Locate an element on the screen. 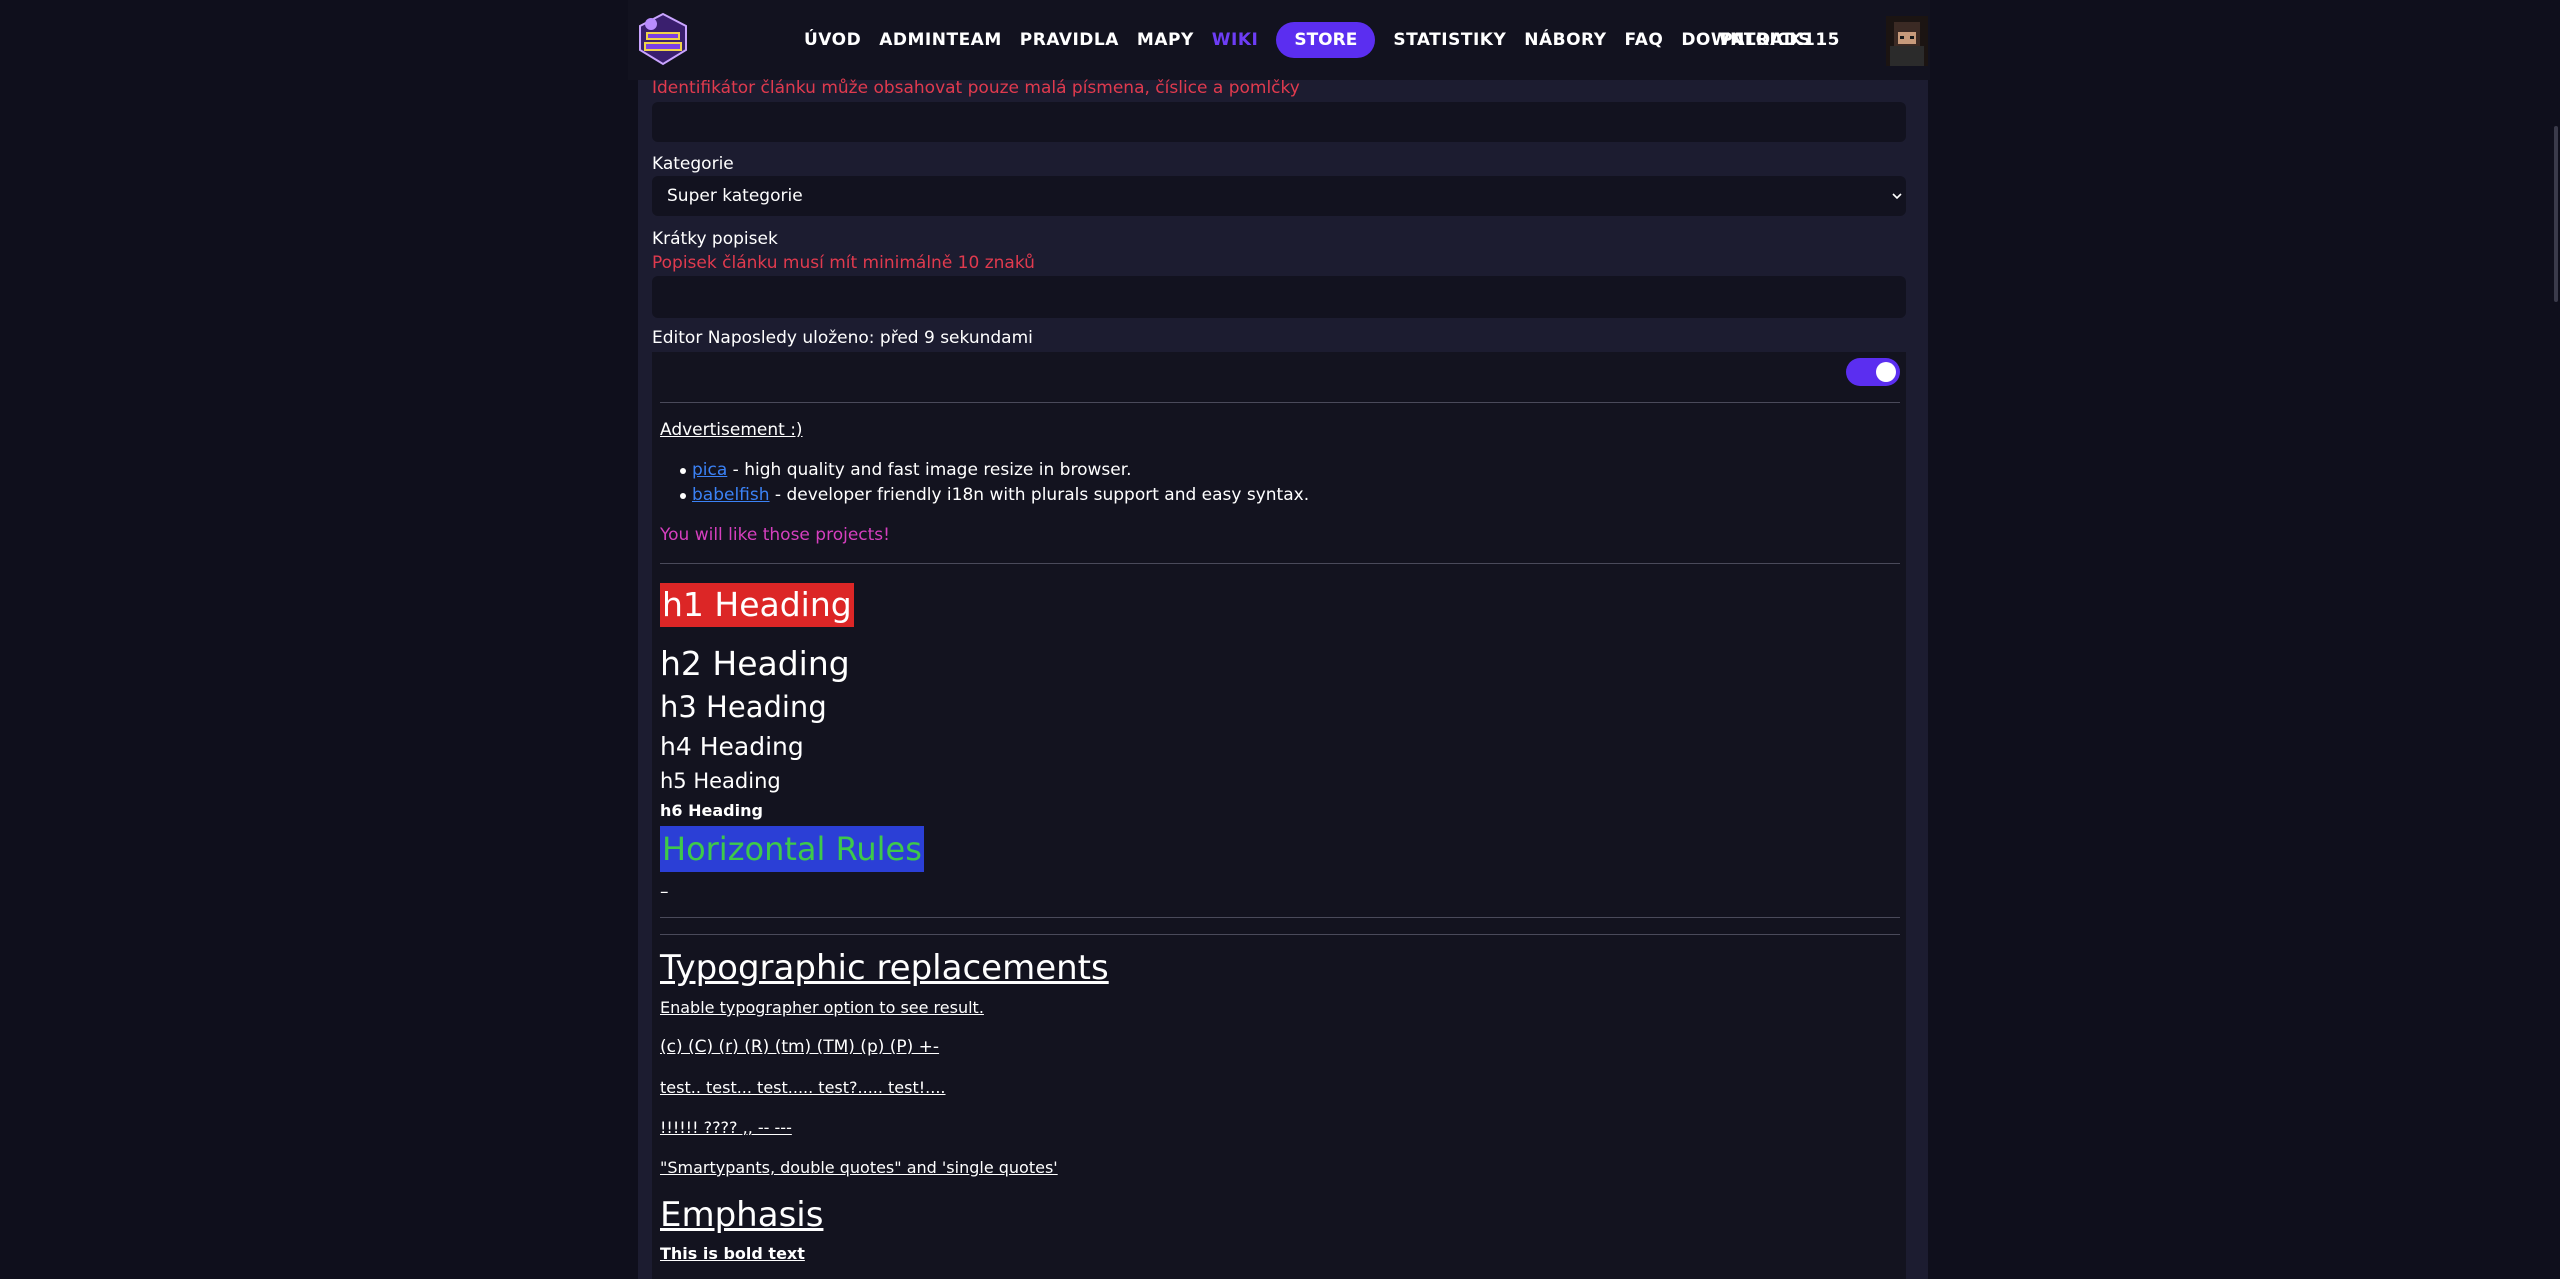 This screenshot has width=2560, height=1279. nav-link-mapy: MAPY is located at coordinates (1165, 40).